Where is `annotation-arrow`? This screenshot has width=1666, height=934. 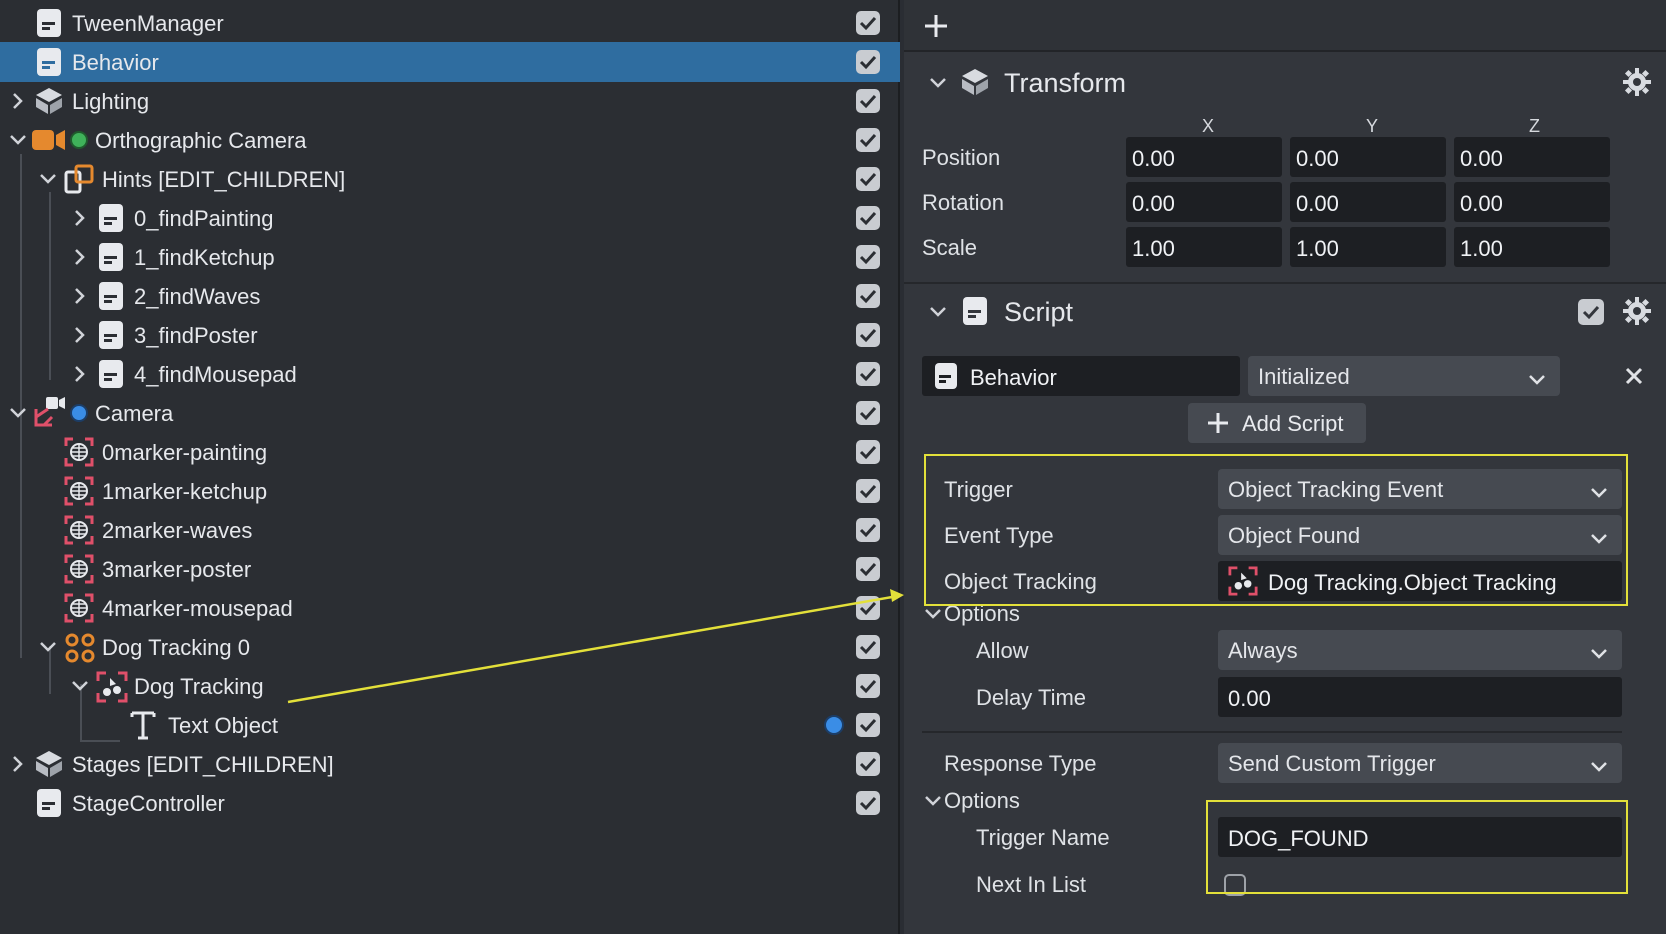
annotation-arrow is located at coordinates (595, 646).